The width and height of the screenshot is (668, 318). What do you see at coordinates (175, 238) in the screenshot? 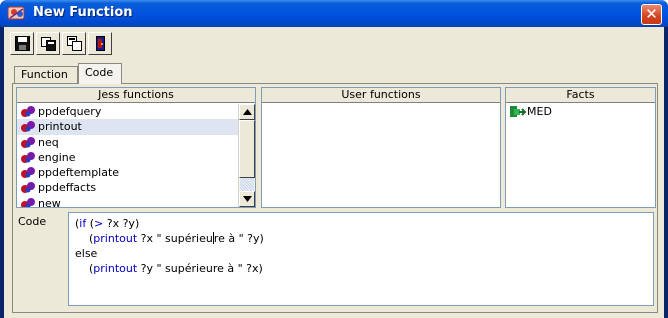
I see `code-text: ?x " supérieu` at bounding box center [175, 238].